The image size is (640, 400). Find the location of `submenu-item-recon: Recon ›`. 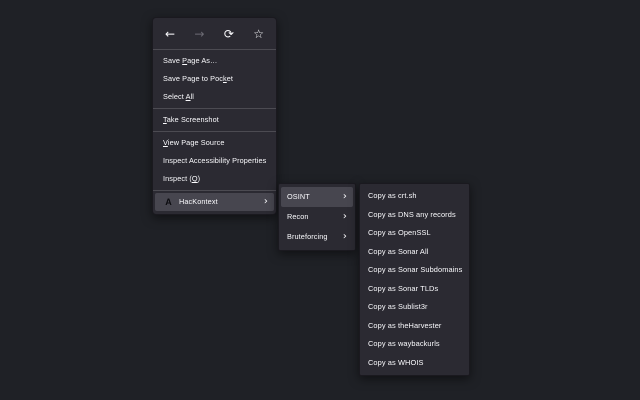

submenu-item-recon: Recon › is located at coordinates (317, 217).